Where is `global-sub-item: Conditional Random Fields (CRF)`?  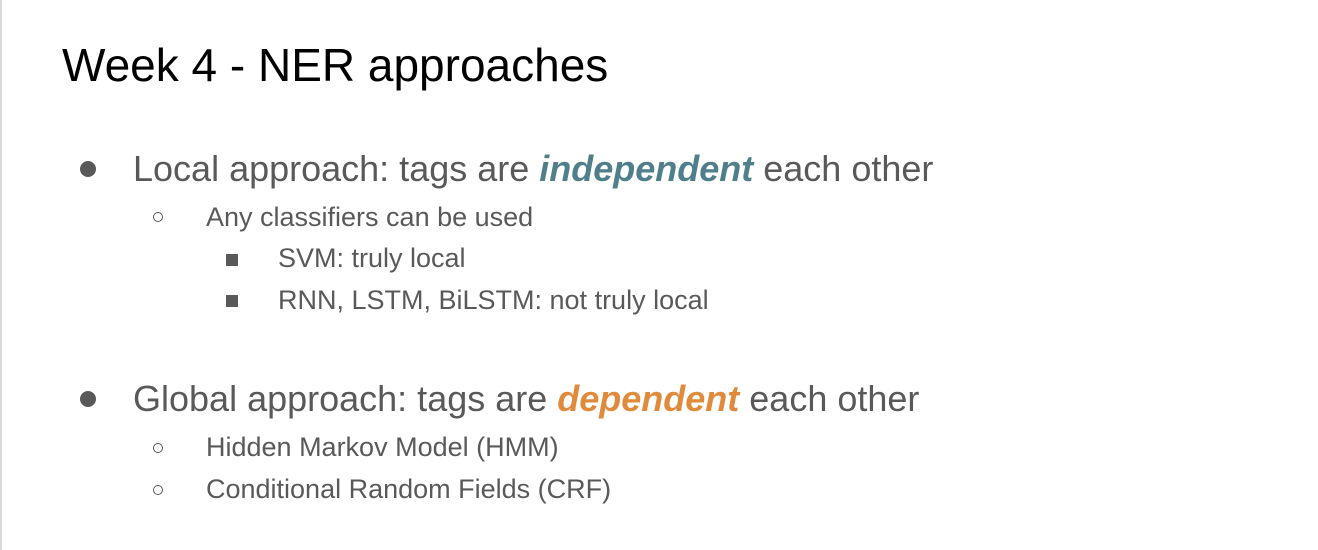 global-sub-item: Conditional Random Fields (CRF) is located at coordinates (409, 489).